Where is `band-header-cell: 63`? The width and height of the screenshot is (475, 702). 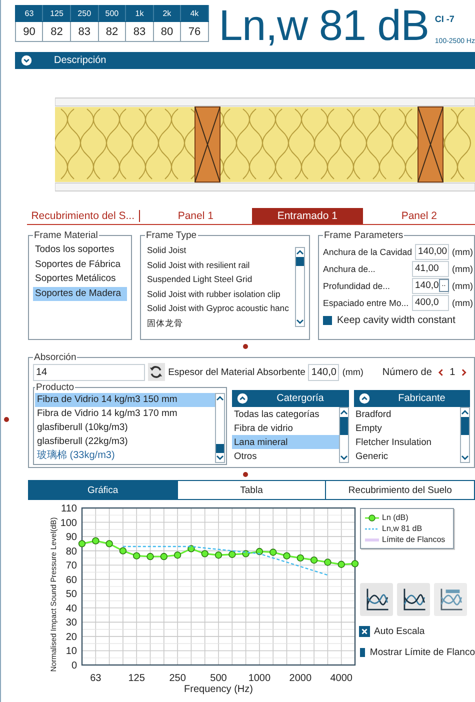 band-header-cell: 63 is located at coordinates (29, 14).